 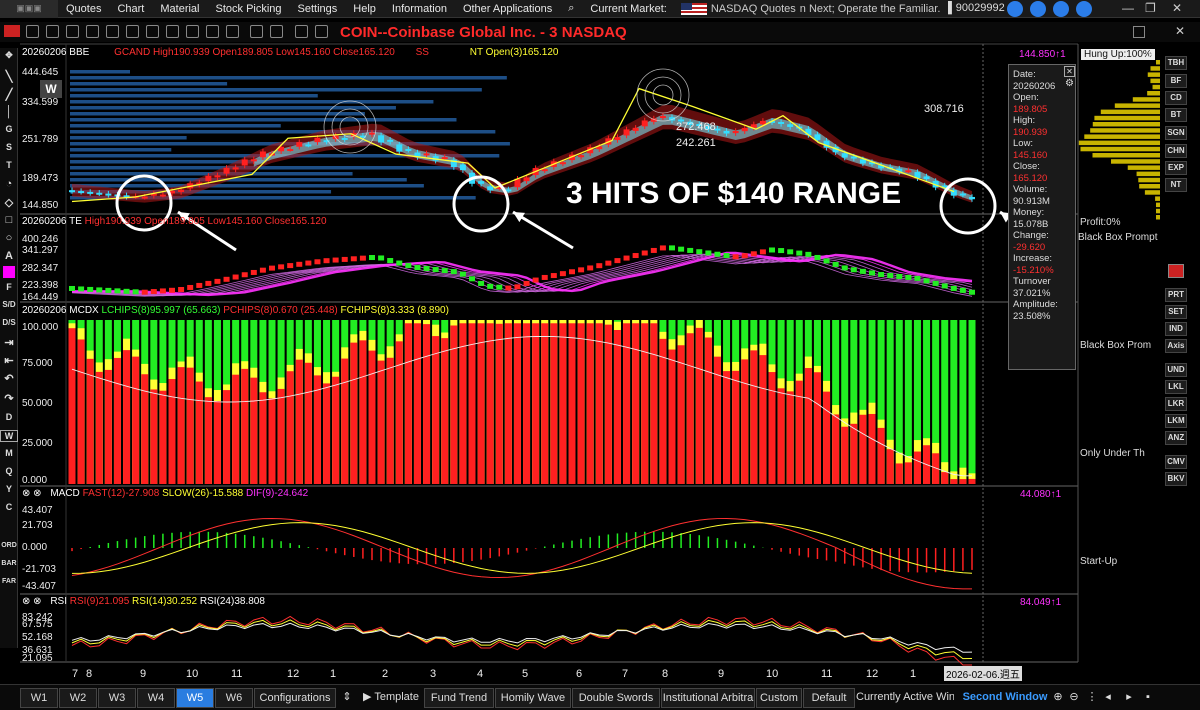 What do you see at coordinates (1030, 132) in the screenshot?
I see `info-value: 190.939` at bounding box center [1030, 132].